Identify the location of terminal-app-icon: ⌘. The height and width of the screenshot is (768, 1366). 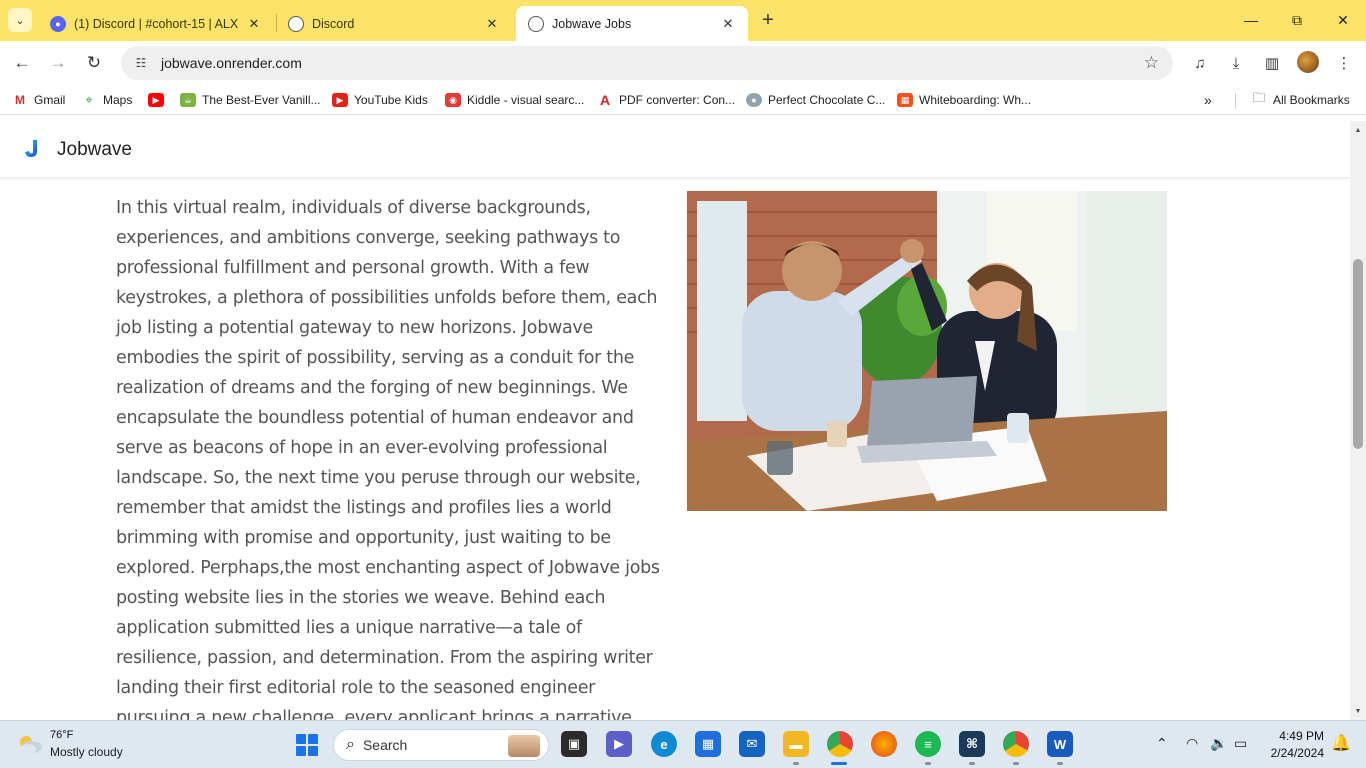
(972, 744).